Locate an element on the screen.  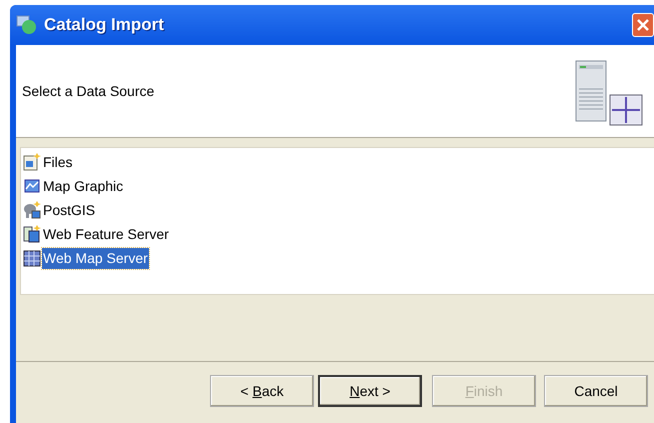
list-item: Web Feature Server is located at coordinates (106, 234).